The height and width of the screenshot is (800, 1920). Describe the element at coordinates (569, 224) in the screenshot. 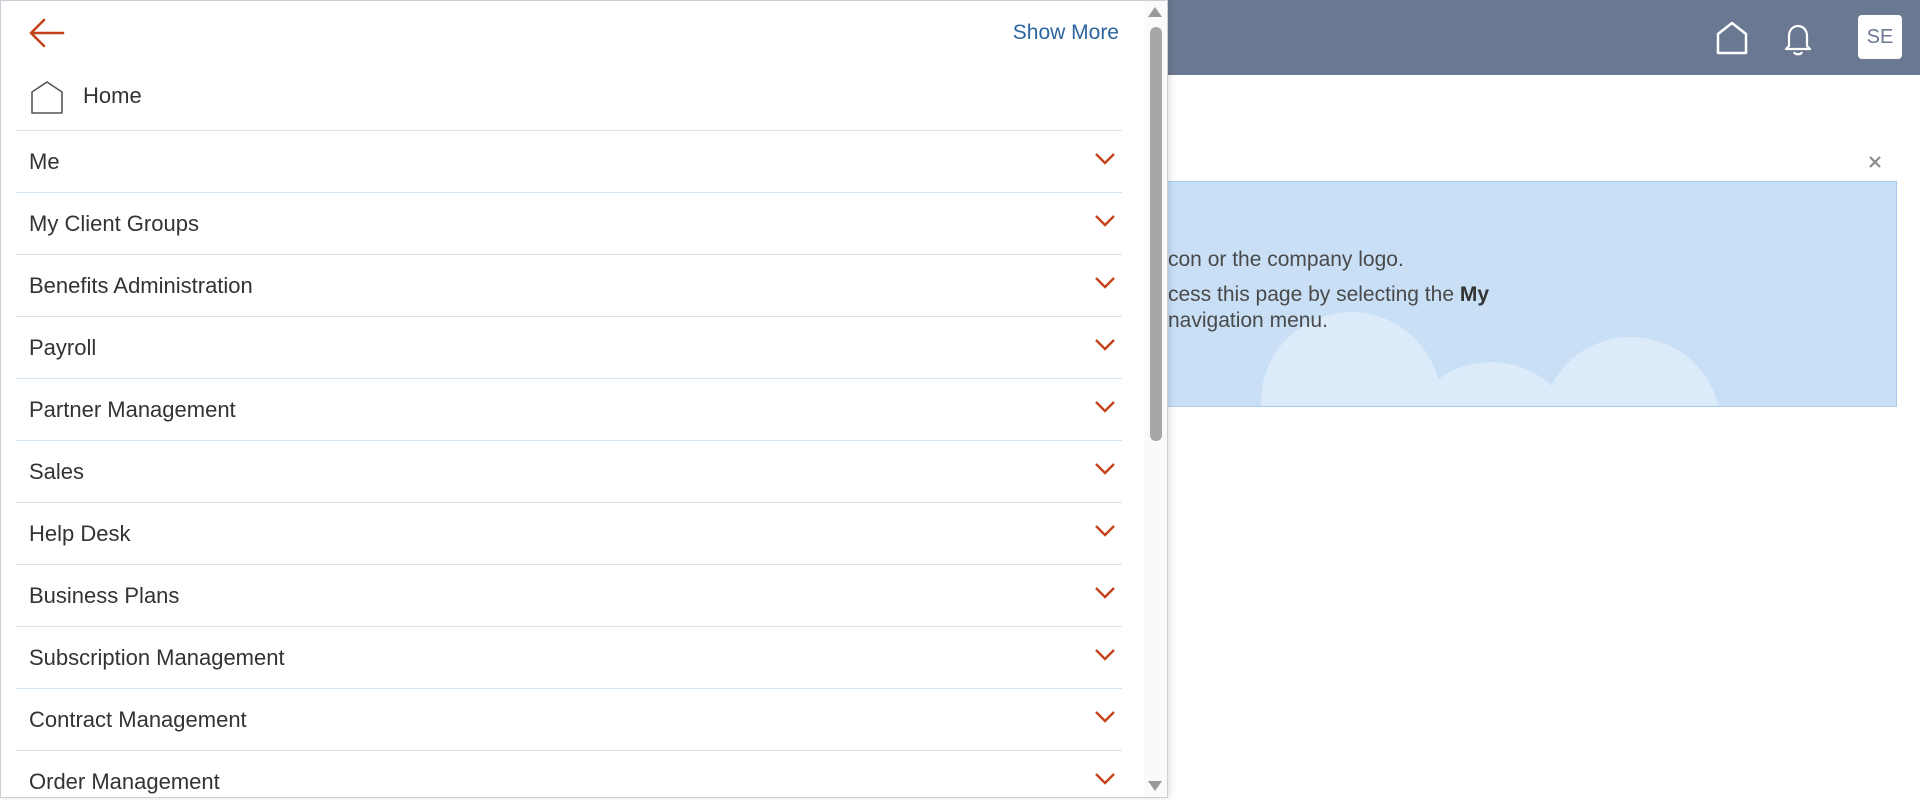

I see `nav-item-my-client-groups: My Client Groups` at that location.